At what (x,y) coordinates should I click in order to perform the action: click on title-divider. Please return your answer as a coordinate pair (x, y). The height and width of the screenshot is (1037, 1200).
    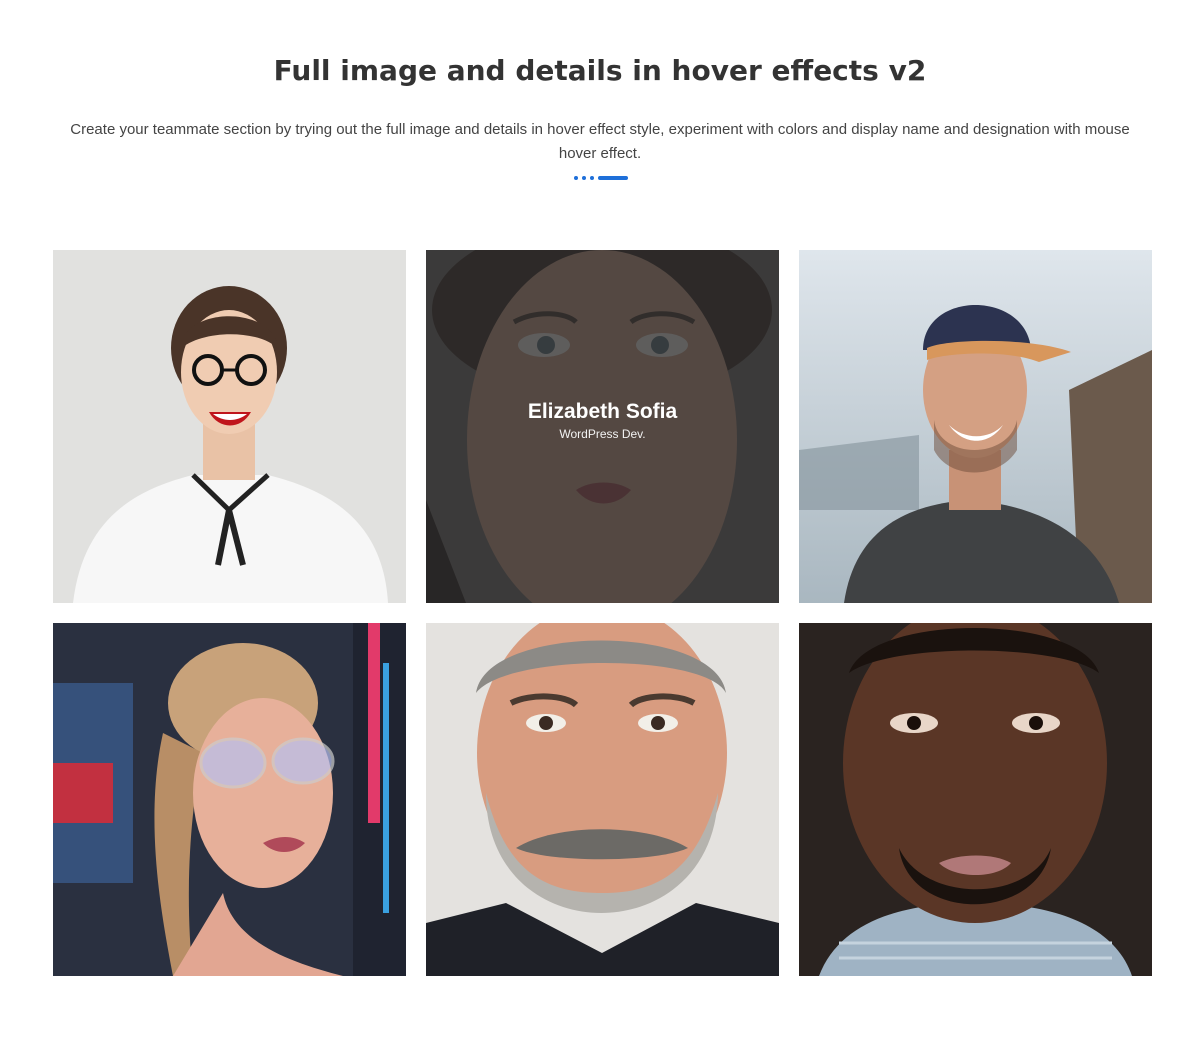
    Looking at the image, I should click on (601, 178).